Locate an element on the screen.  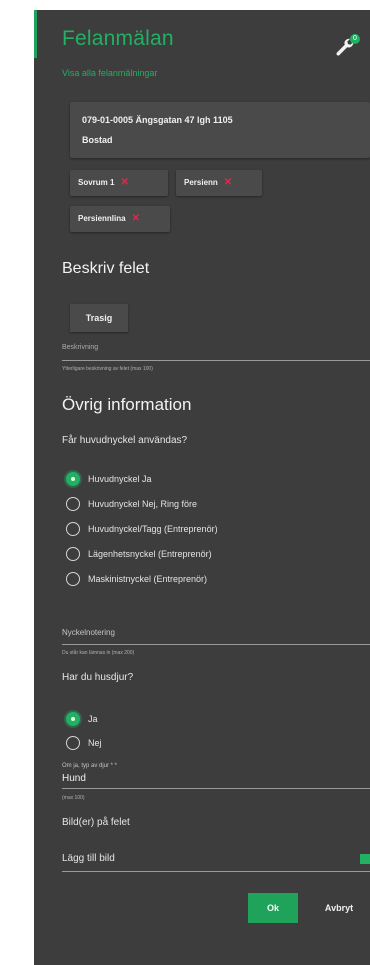
radio-label: Huvudnyckel/Tagg (Entreprenör) is located at coordinates (153, 529).